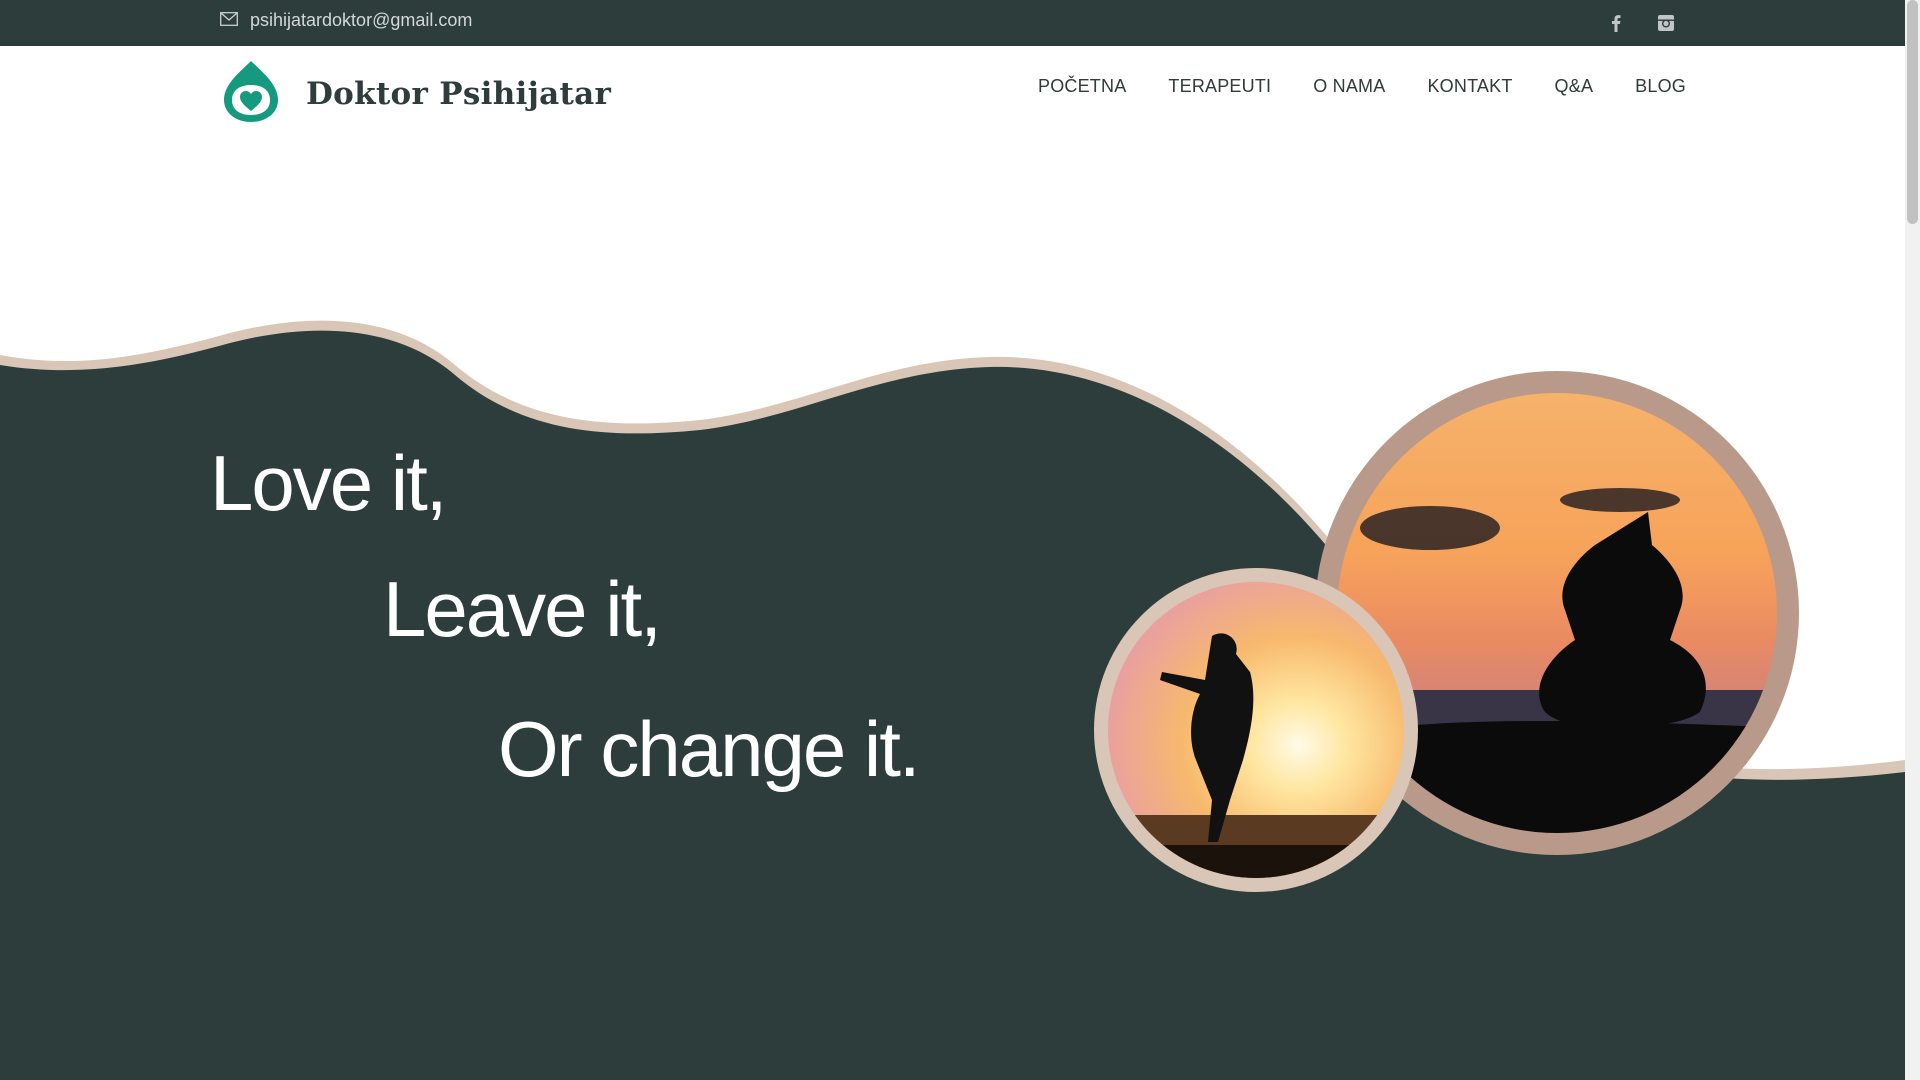 This screenshot has width=1920, height=1080. I want to click on instagram-icon, so click(1666, 23).